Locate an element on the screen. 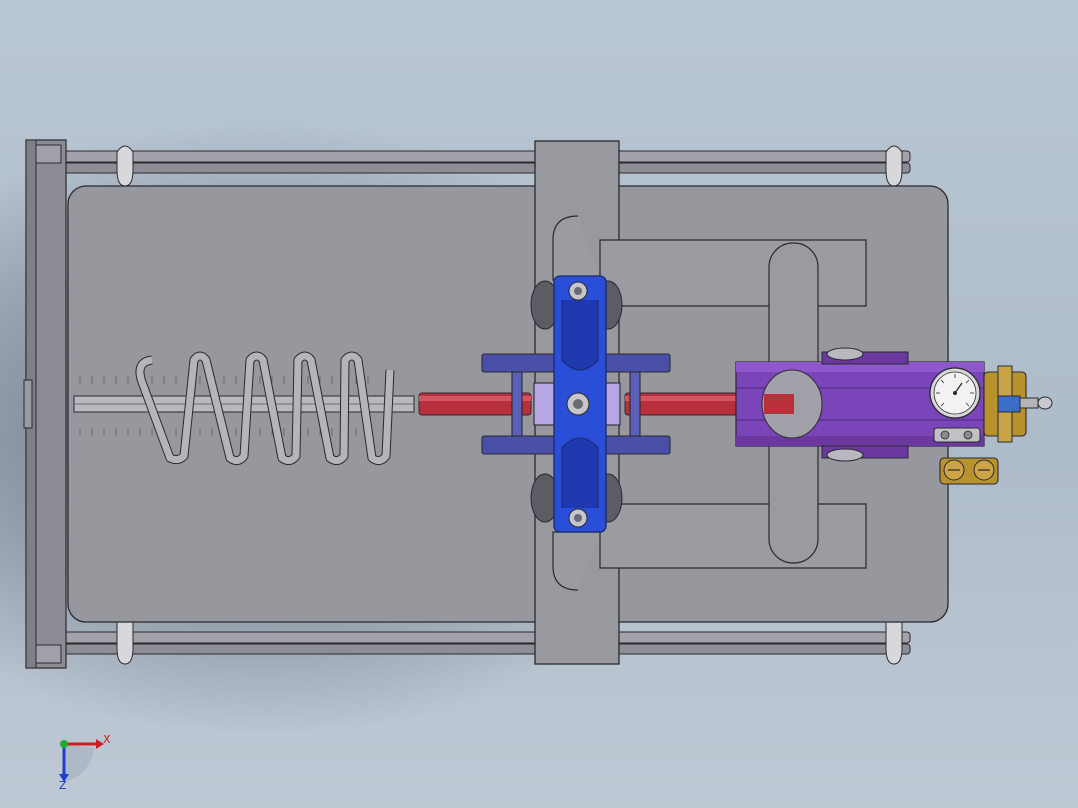 The height and width of the screenshot is (808, 1078). rail-post-top-left is located at coordinates (125, 166).